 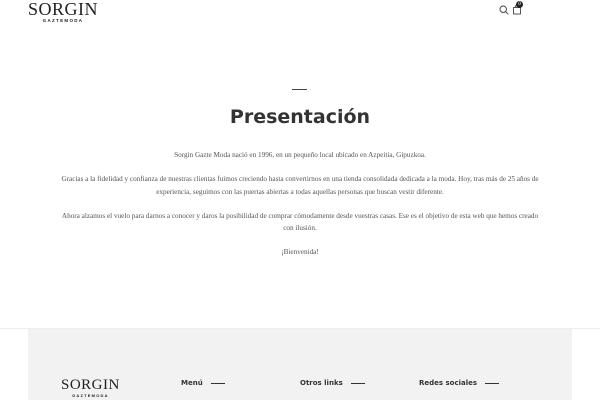 I want to click on title-divider, so click(x=299, y=89).